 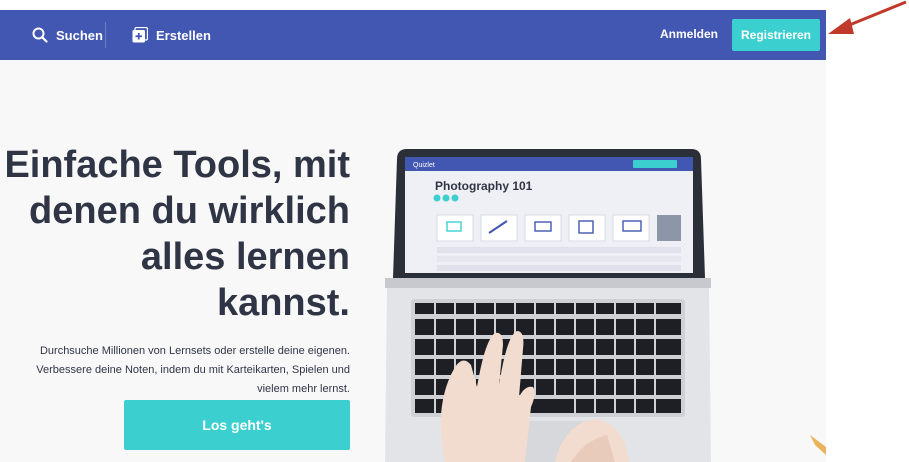 I want to click on plus-square-icon, so click(x=140, y=35).